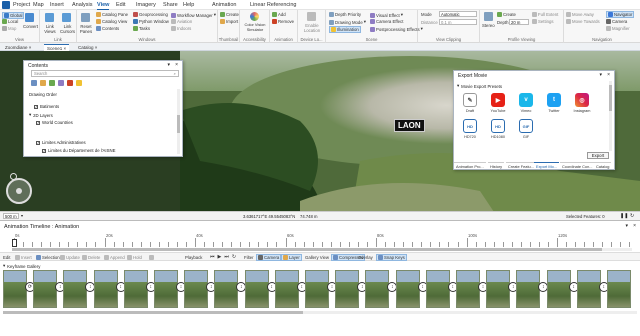 The height and width of the screenshot is (336, 640). Describe the element at coordinates (11, 216) in the screenshot. I see `scale-select: 500 m` at that location.